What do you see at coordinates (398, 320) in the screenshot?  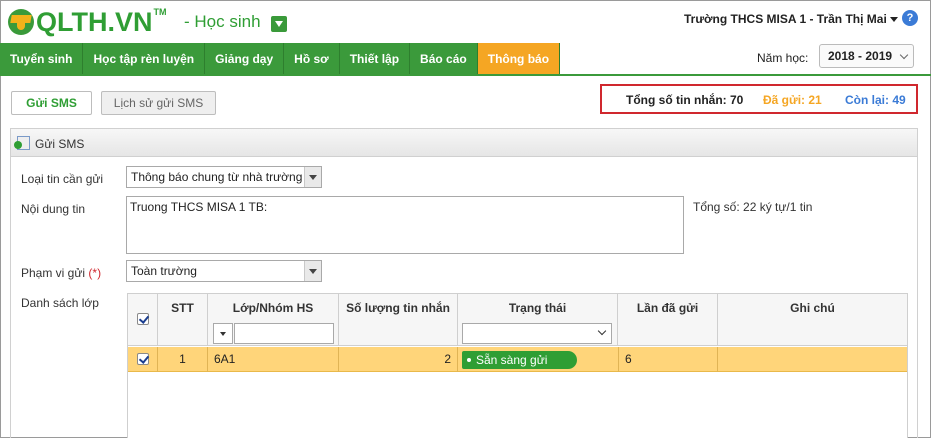 I see `column-count: Số lượng tin nhắn` at bounding box center [398, 320].